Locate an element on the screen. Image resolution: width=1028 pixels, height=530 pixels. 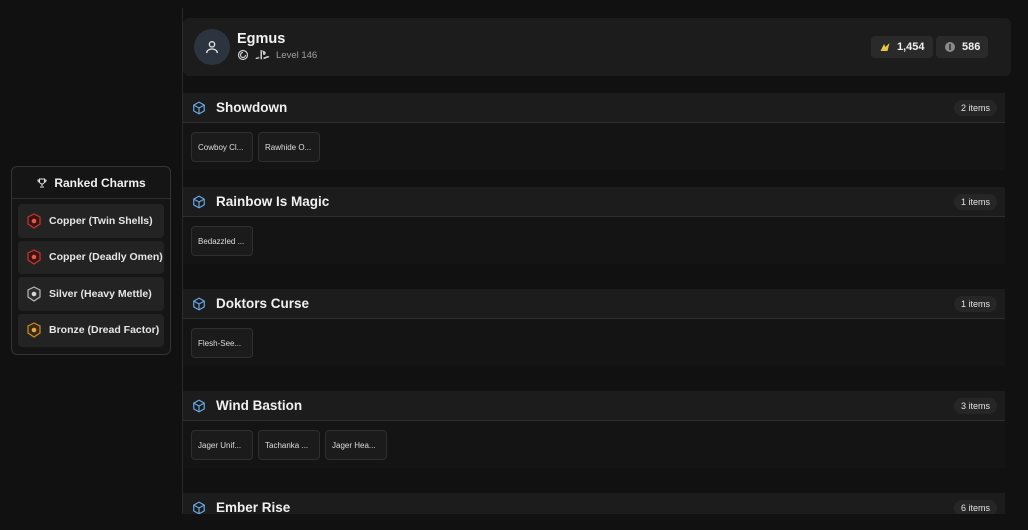
playstation-icon is located at coordinates (262, 55).